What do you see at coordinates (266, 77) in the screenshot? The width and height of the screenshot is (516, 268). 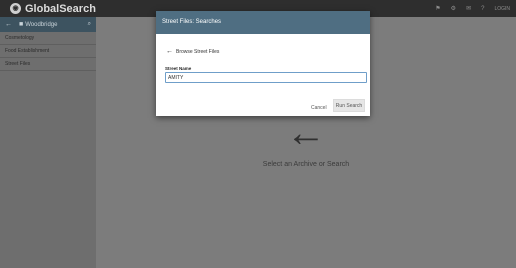 I see `street-name-input` at bounding box center [266, 77].